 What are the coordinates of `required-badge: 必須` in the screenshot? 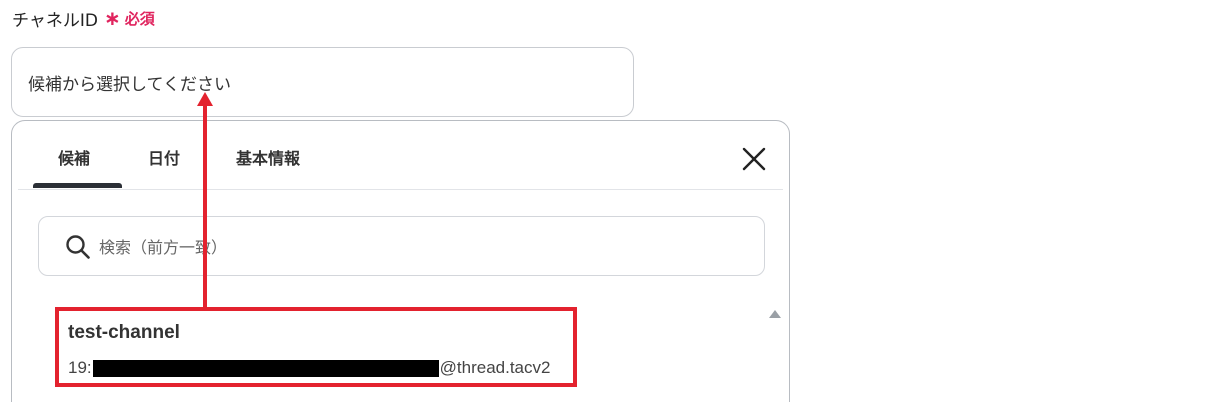 It's located at (139, 18).